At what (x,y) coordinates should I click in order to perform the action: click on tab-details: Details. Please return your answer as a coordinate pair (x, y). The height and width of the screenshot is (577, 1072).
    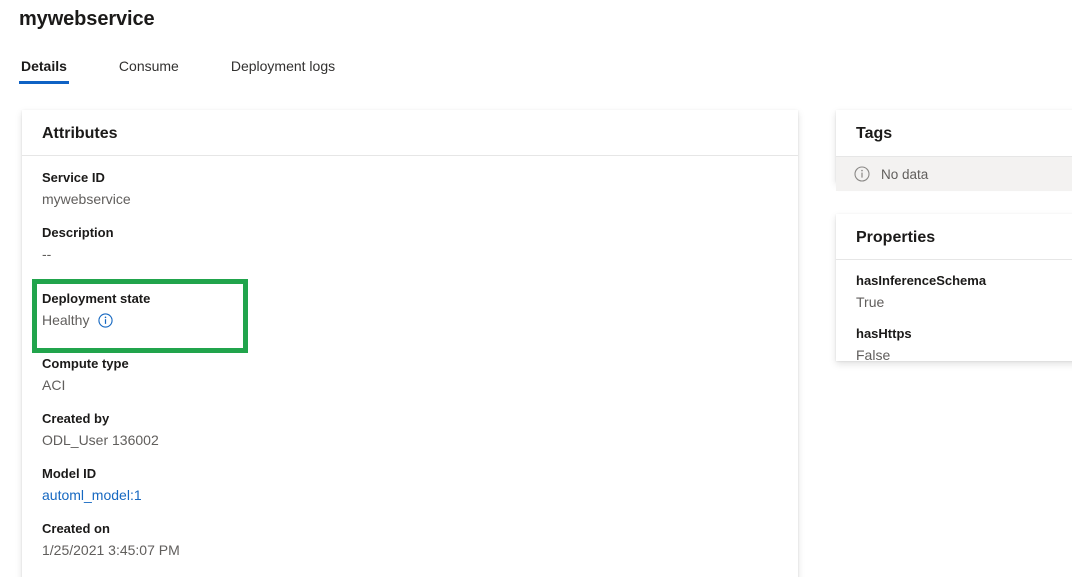
    Looking at the image, I should click on (44, 71).